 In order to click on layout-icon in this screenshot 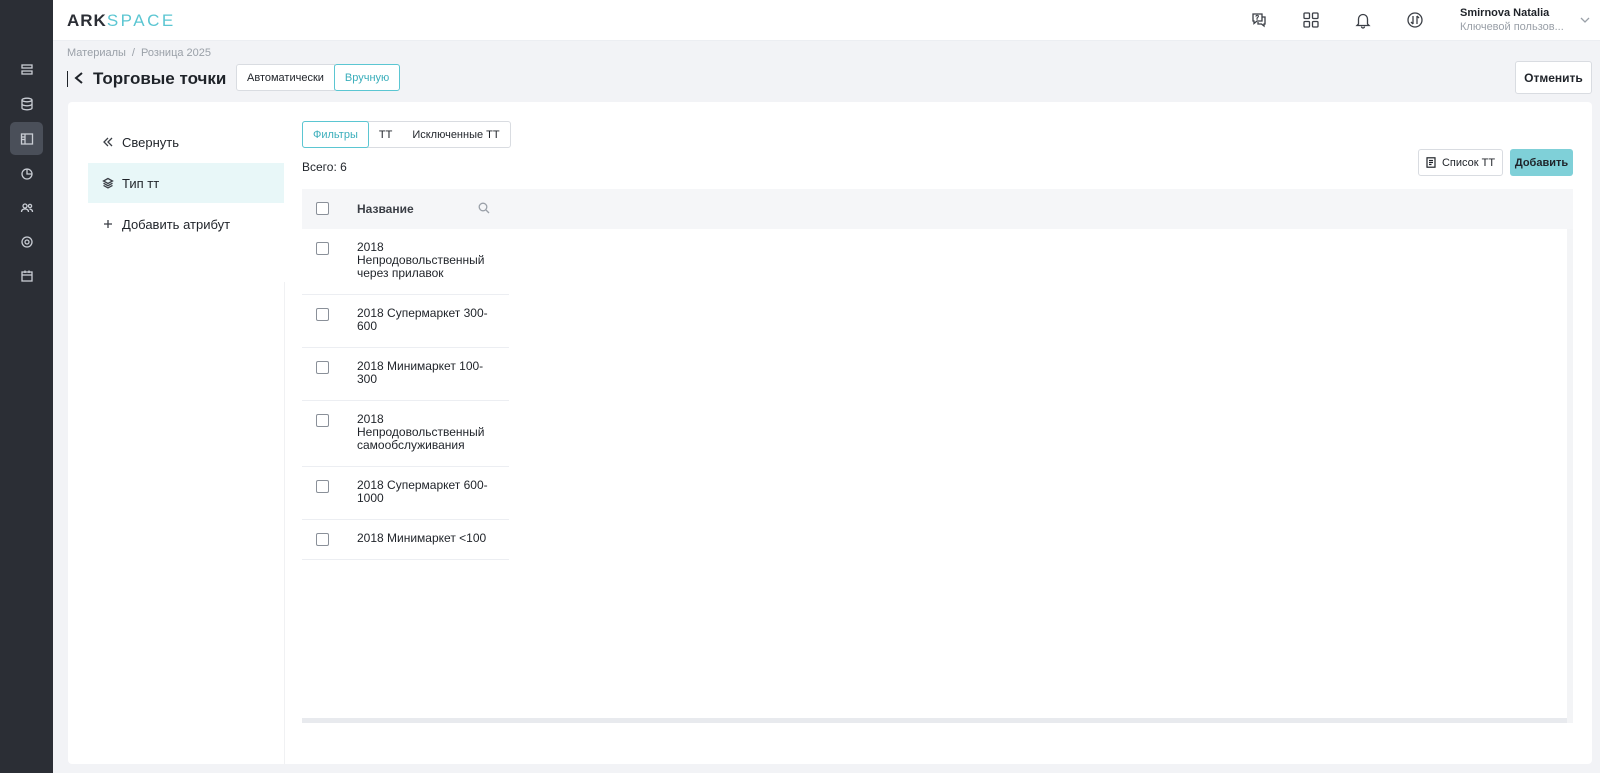, I will do `click(26, 138)`.